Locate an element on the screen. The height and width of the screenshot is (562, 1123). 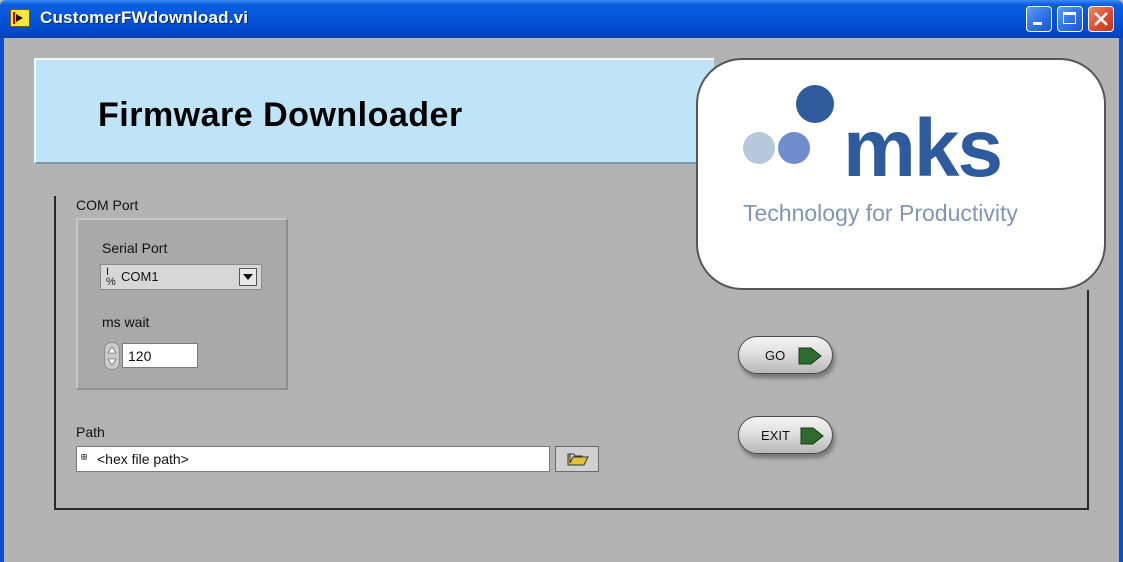
folder-open-icon is located at coordinates (578, 459).